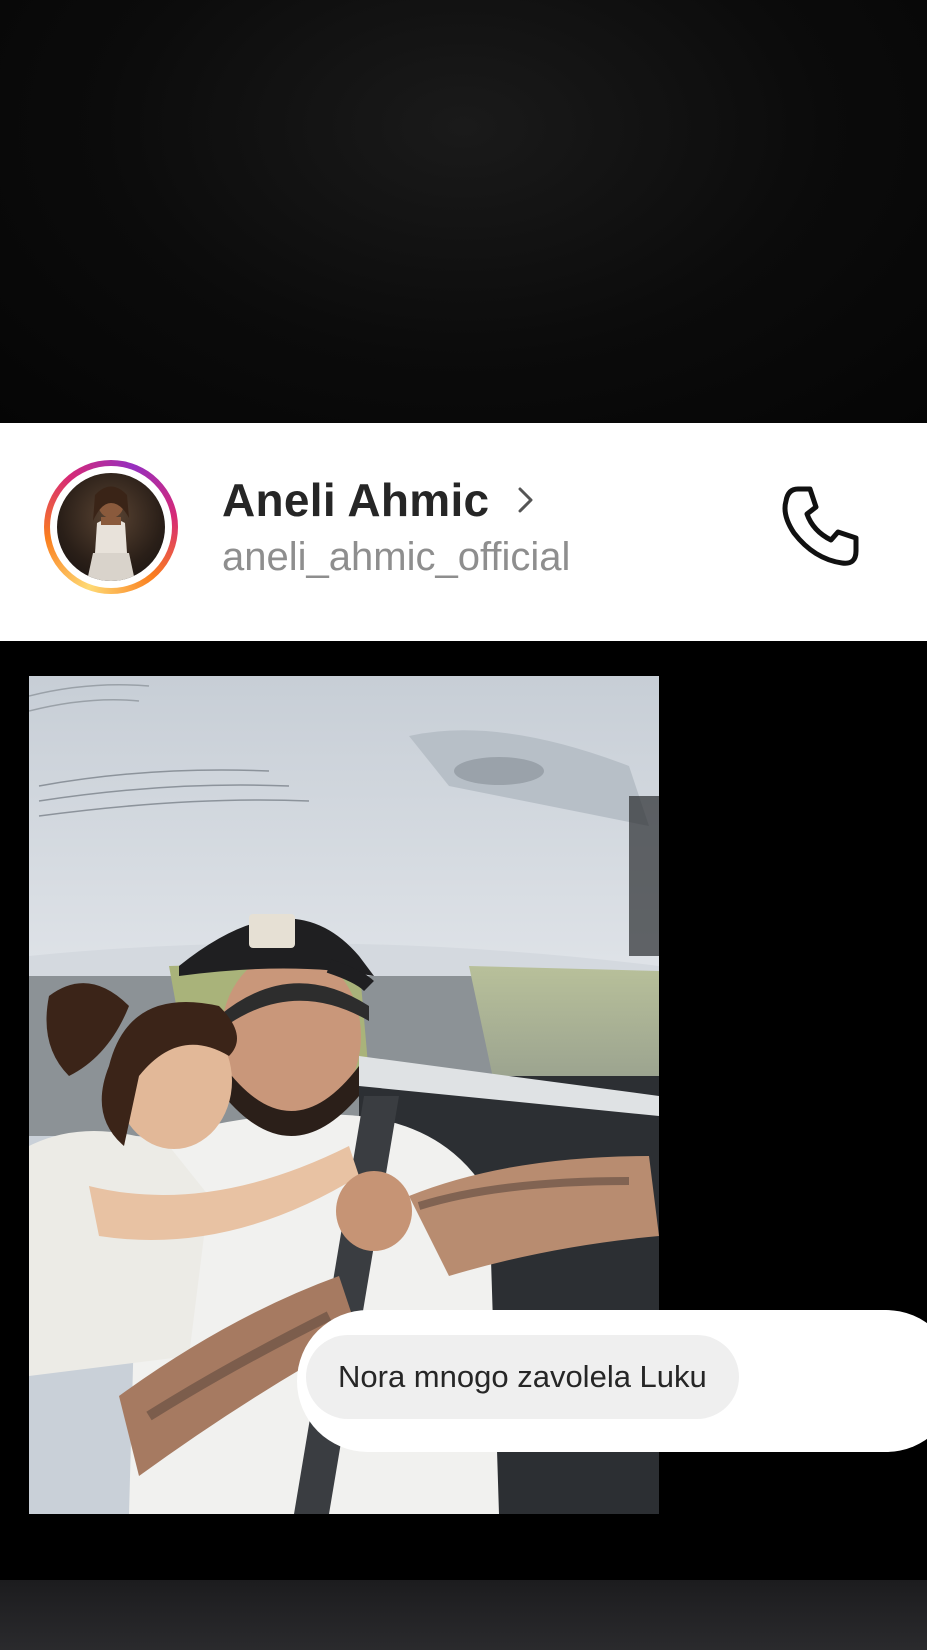 The width and height of the screenshot is (927, 1650). I want to click on phone-icon, so click(820, 526).